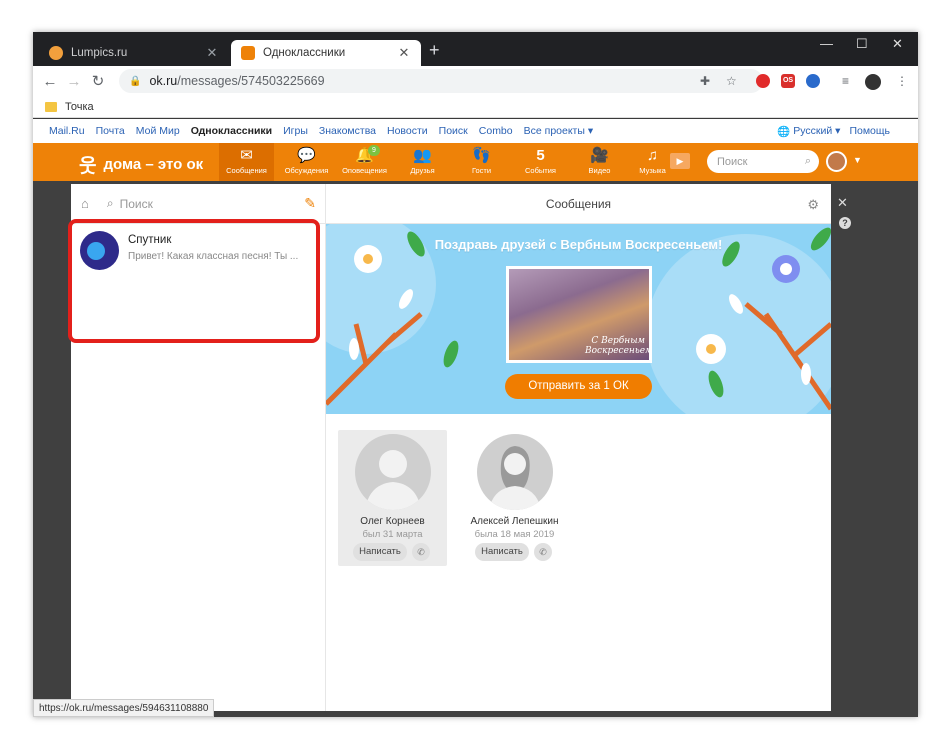 The image size is (950, 749). I want to click on nav-label: События, so click(540, 170).